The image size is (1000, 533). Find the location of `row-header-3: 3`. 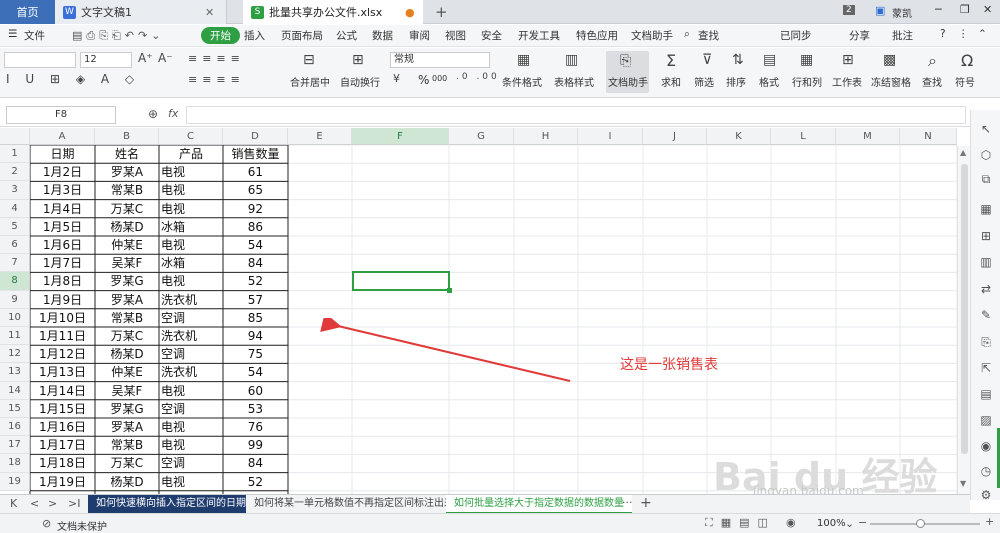

row-header-3: 3 is located at coordinates (15, 190).